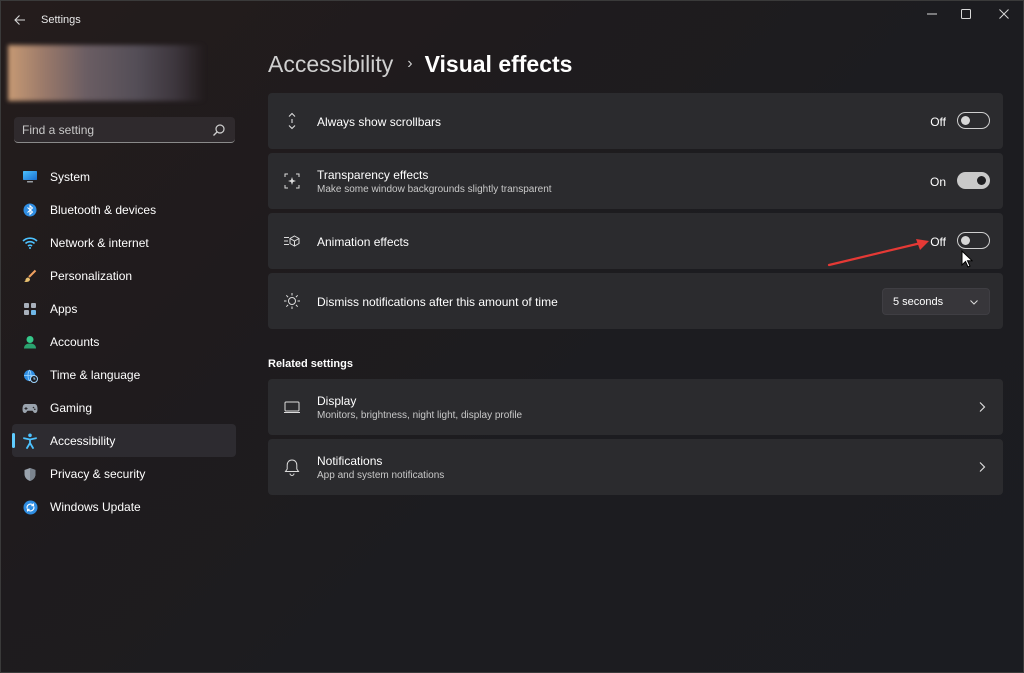 The image size is (1024, 673). What do you see at coordinates (30, 408) in the screenshot?
I see `gamepad-icon` at bounding box center [30, 408].